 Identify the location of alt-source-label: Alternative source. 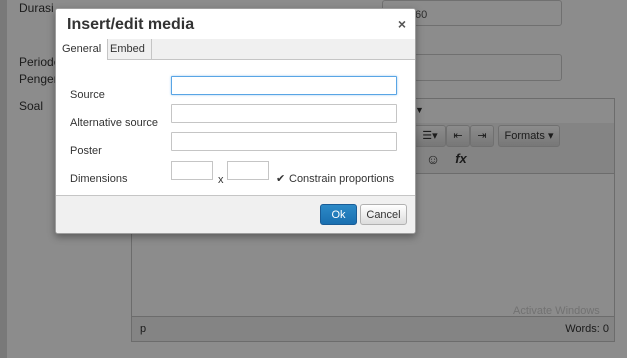
(114, 123).